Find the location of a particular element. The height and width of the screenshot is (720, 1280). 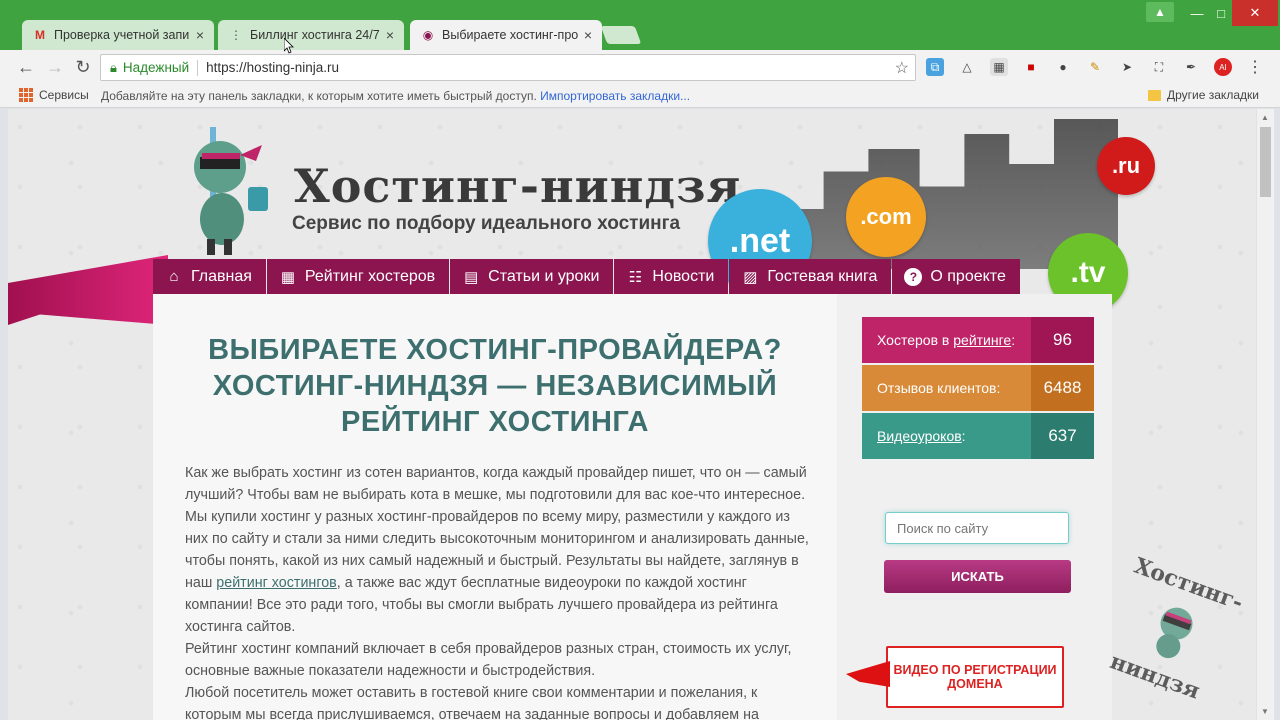

site-logo-subtitle: Сервис по подбору идеального хостинга is located at coordinates (486, 223).